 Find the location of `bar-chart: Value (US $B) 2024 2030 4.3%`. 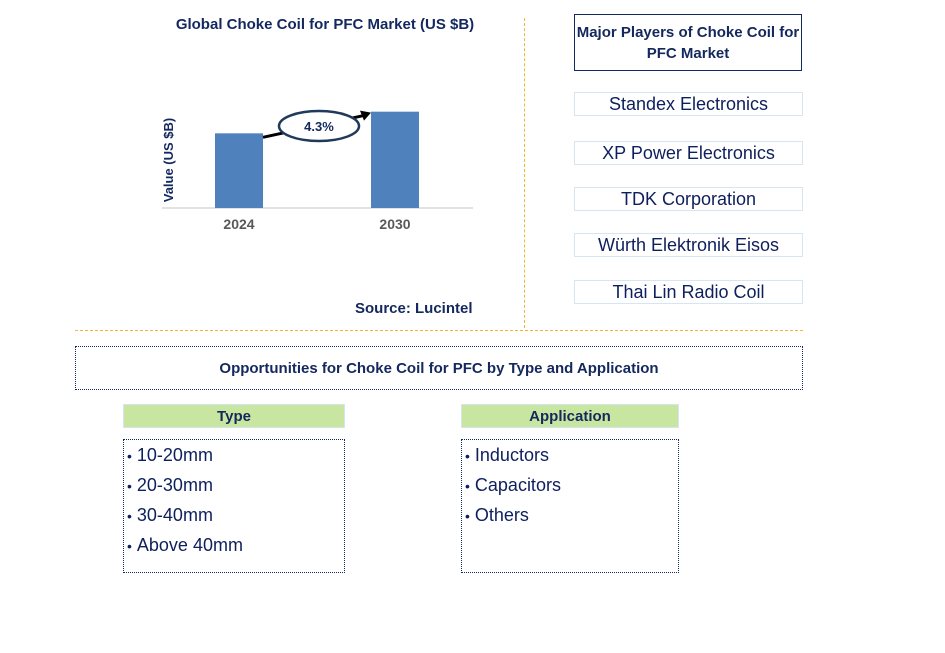

bar-chart: Value (US $B) 2024 2030 4.3% is located at coordinates (317, 170).